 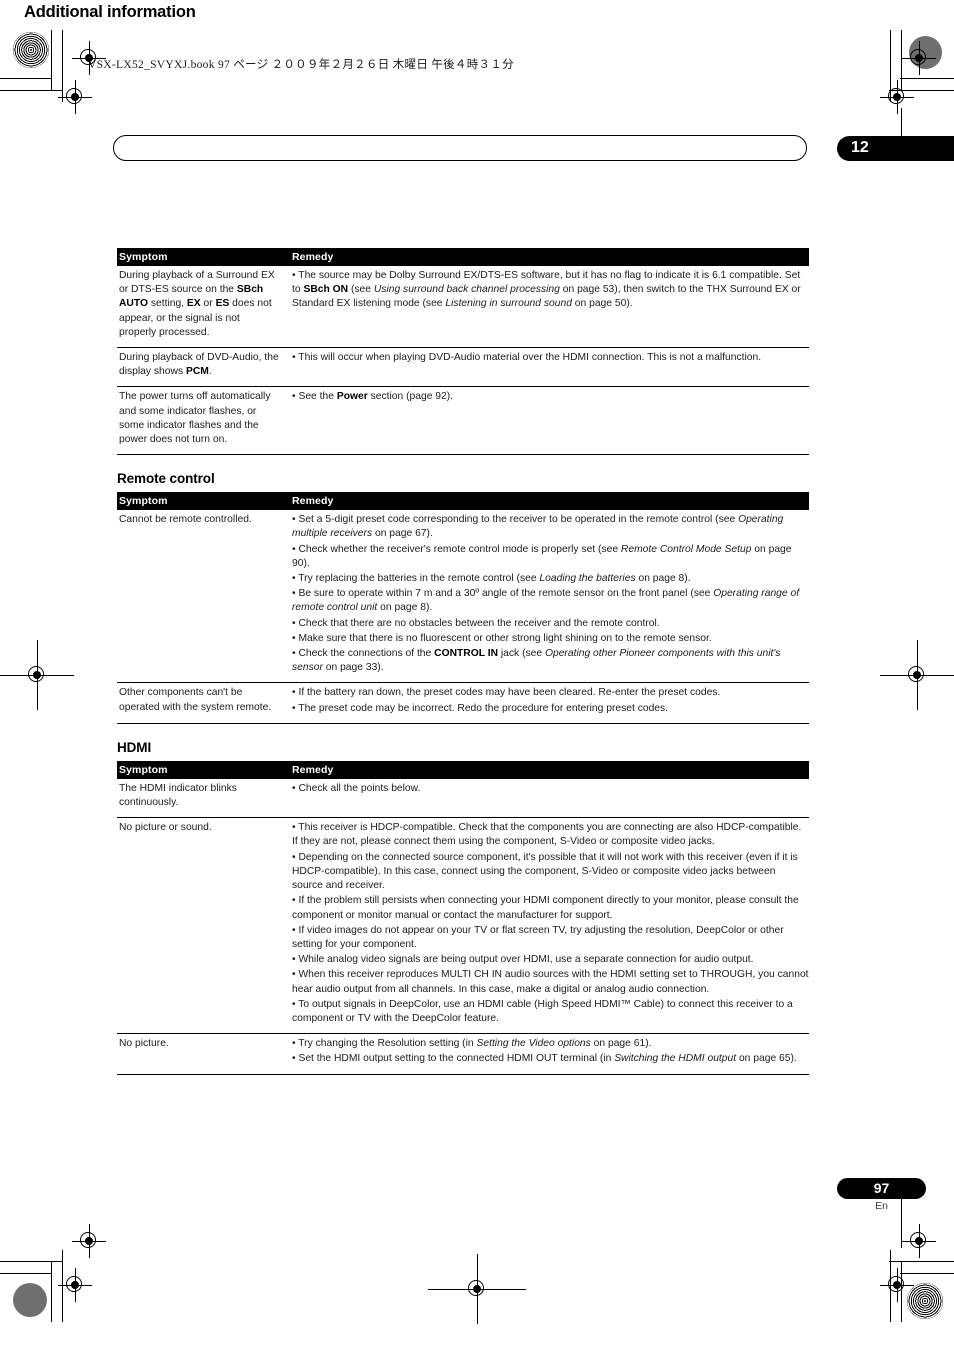 What do you see at coordinates (460, 148) in the screenshot?
I see `running-head-bar` at bounding box center [460, 148].